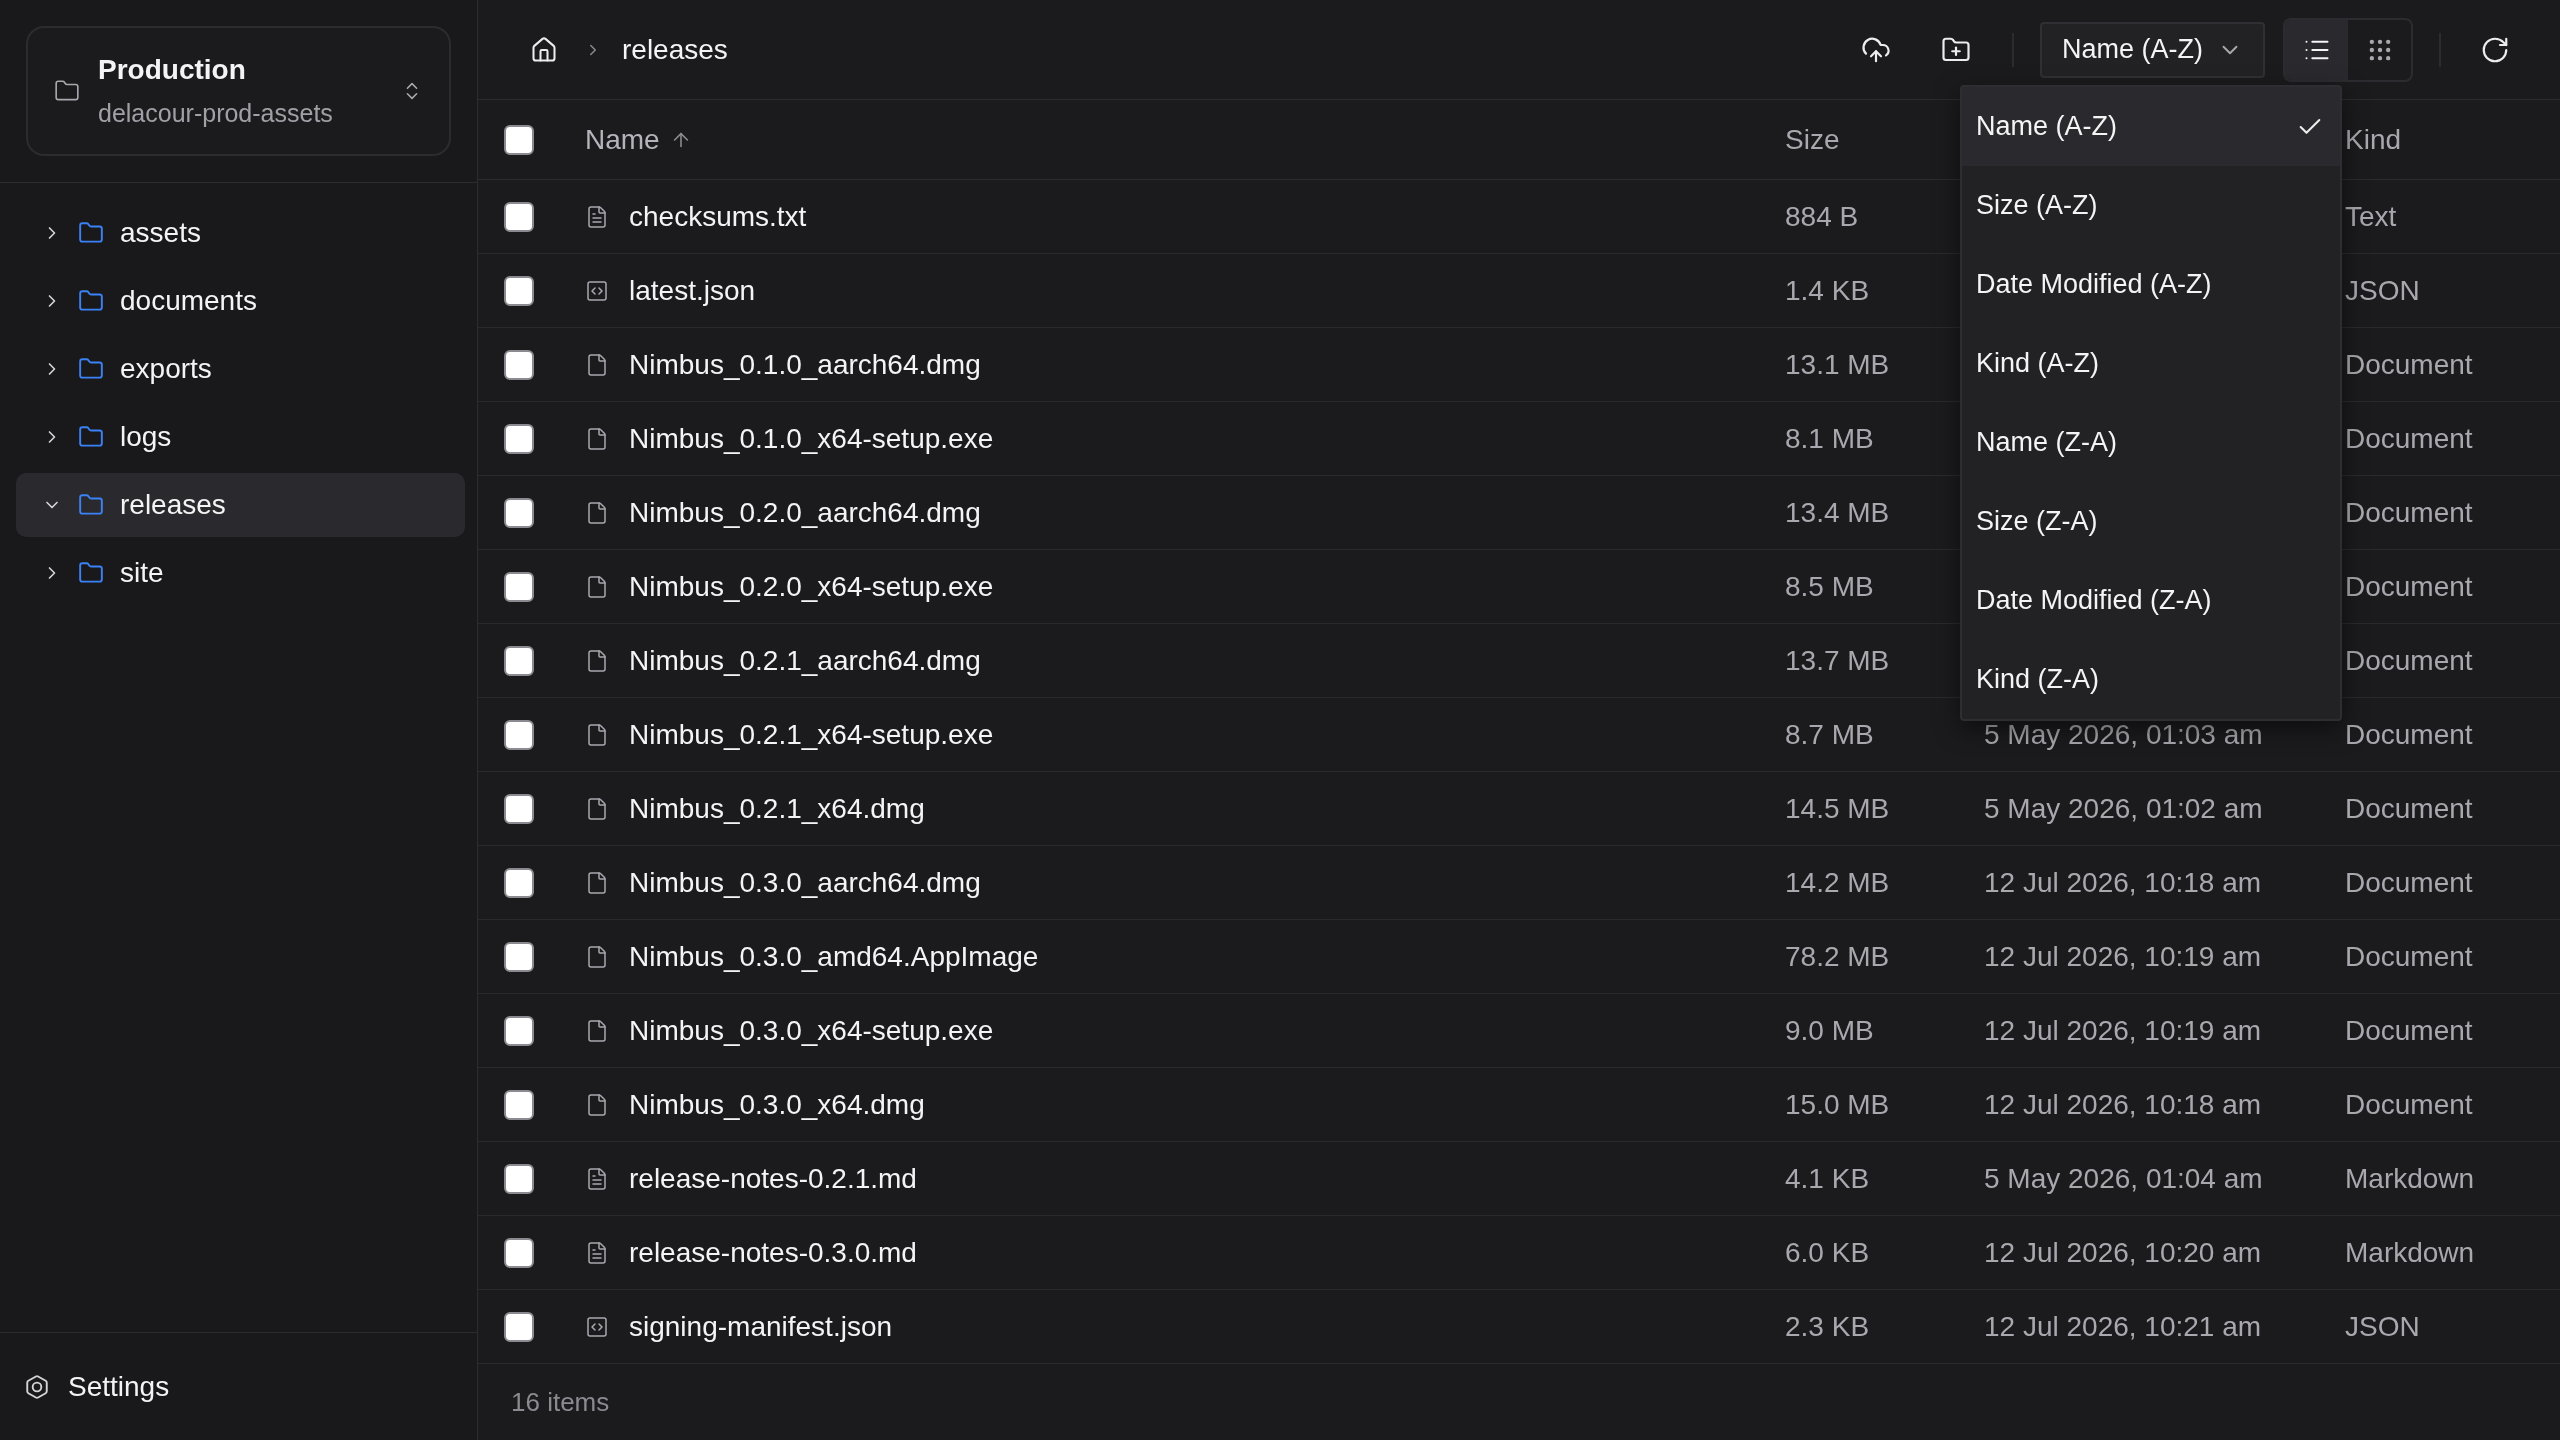 This screenshot has width=2560, height=1440. I want to click on settings-icon, so click(37, 1386).